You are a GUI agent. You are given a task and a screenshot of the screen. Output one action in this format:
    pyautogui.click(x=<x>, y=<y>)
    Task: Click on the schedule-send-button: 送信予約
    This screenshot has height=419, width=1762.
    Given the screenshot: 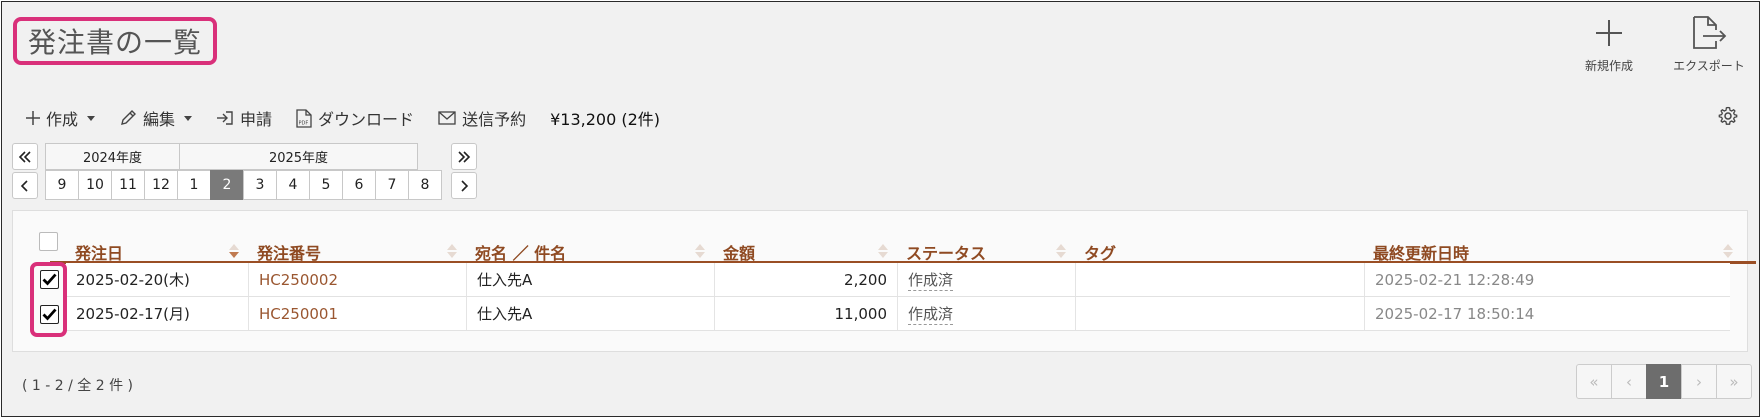 What is the action you would take?
    pyautogui.click(x=482, y=118)
    